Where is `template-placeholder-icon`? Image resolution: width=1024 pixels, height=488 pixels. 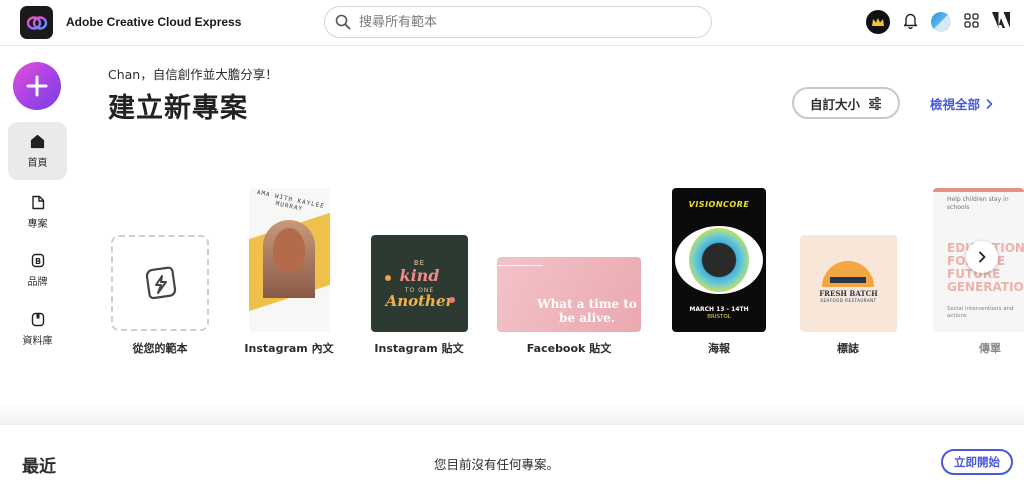
template-placeholder-icon is located at coordinates (161, 283).